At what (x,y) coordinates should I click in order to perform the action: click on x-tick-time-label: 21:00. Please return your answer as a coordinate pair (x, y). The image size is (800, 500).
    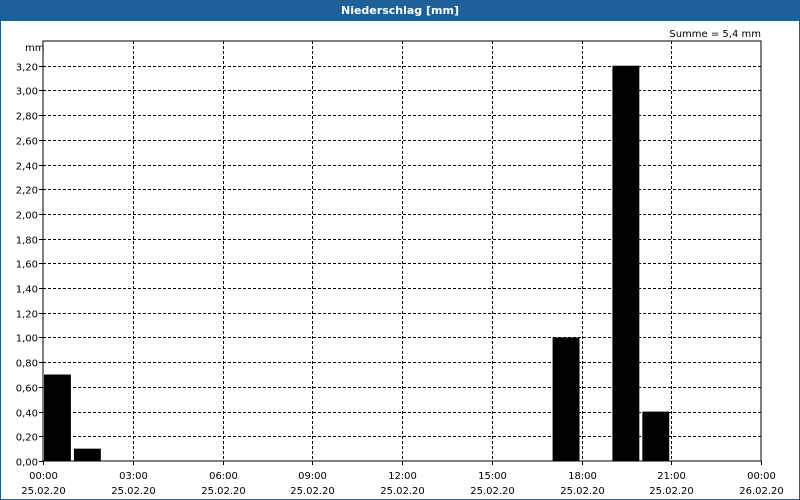
    Looking at the image, I should click on (671, 476).